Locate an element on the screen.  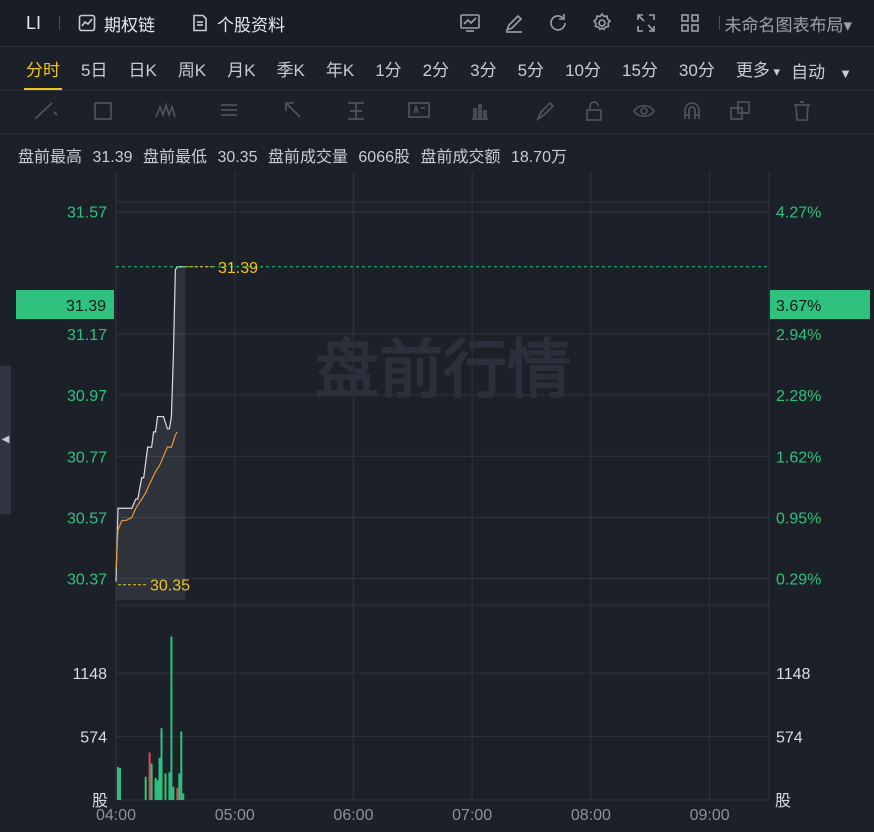
volume-unit-label: 股 is located at coordinates (783, 801).